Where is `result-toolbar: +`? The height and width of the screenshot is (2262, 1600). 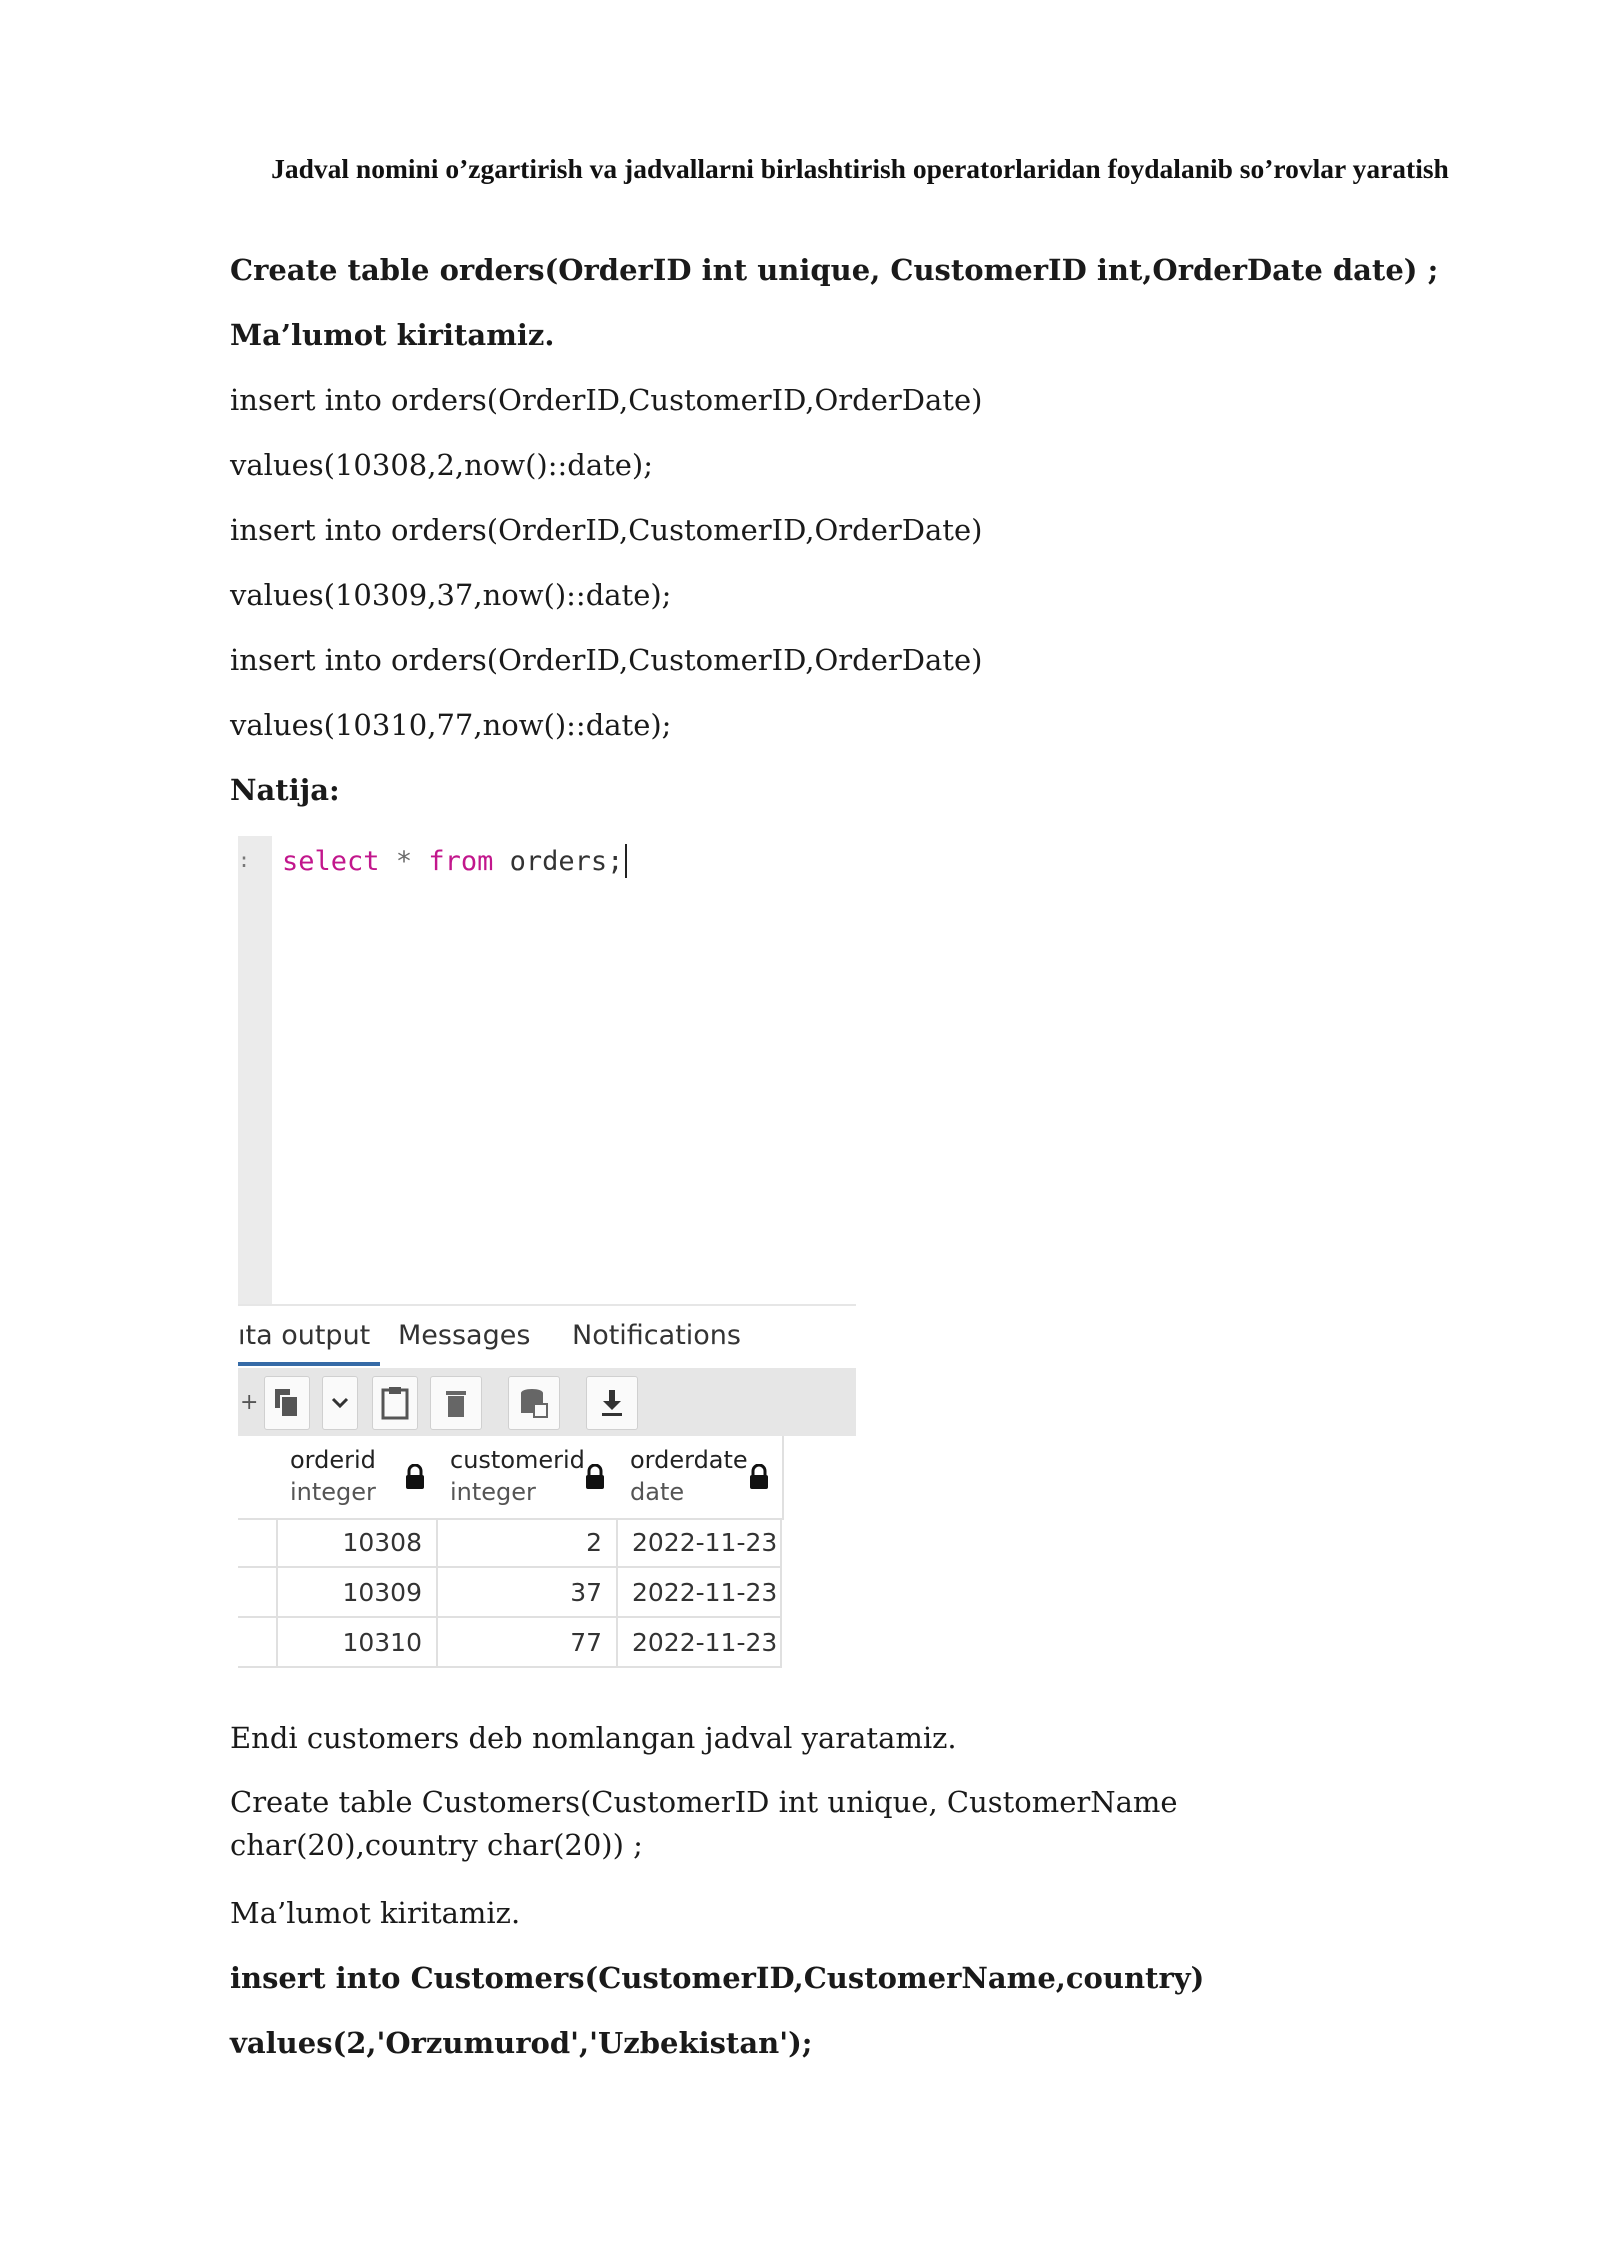
result-toolbar: + is located at coordinates (547, 1402).